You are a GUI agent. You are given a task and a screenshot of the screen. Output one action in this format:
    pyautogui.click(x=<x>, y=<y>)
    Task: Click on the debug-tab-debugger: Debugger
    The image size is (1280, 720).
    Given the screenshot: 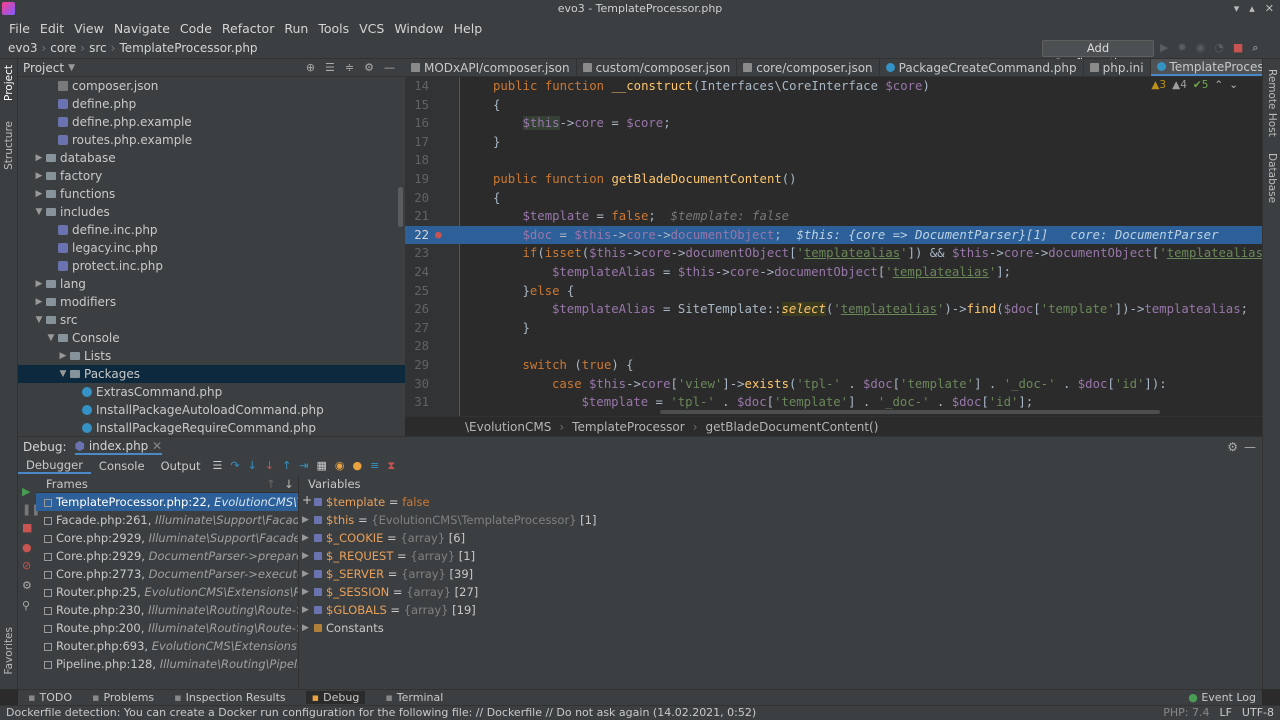 What is the action you would take?
    pyautogui.click(x=54, y=466)
    